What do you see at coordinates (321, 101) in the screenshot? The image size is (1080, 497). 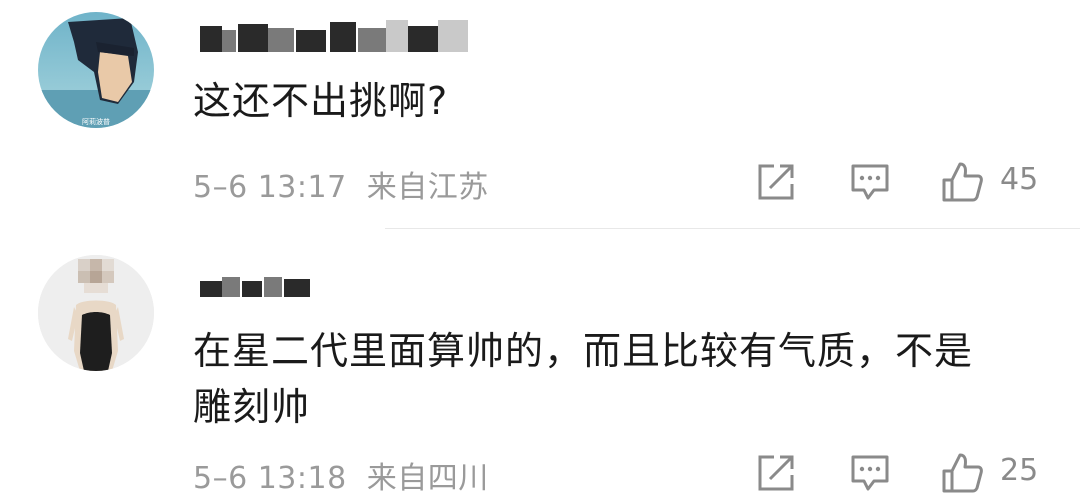 I see `comment-text: 这还不出挑啊?` at bounding box center [321, 101].